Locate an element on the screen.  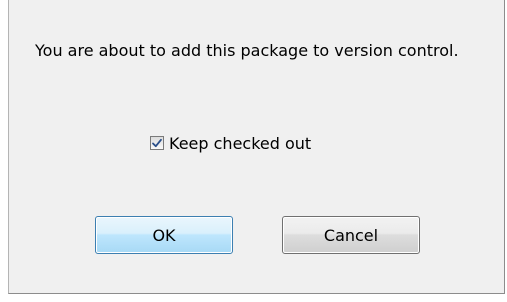
keep-checked-out-option: Keep checked out is located at coordinates (230, 143).